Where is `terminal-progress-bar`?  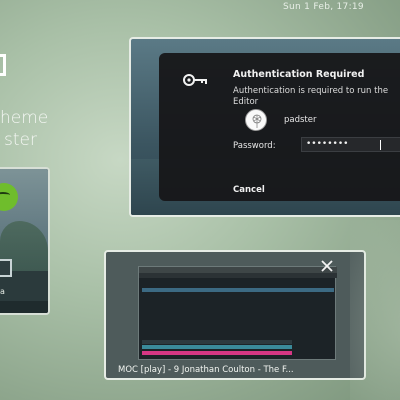
terminal-progress-bar is located at coordinates (217, 353).